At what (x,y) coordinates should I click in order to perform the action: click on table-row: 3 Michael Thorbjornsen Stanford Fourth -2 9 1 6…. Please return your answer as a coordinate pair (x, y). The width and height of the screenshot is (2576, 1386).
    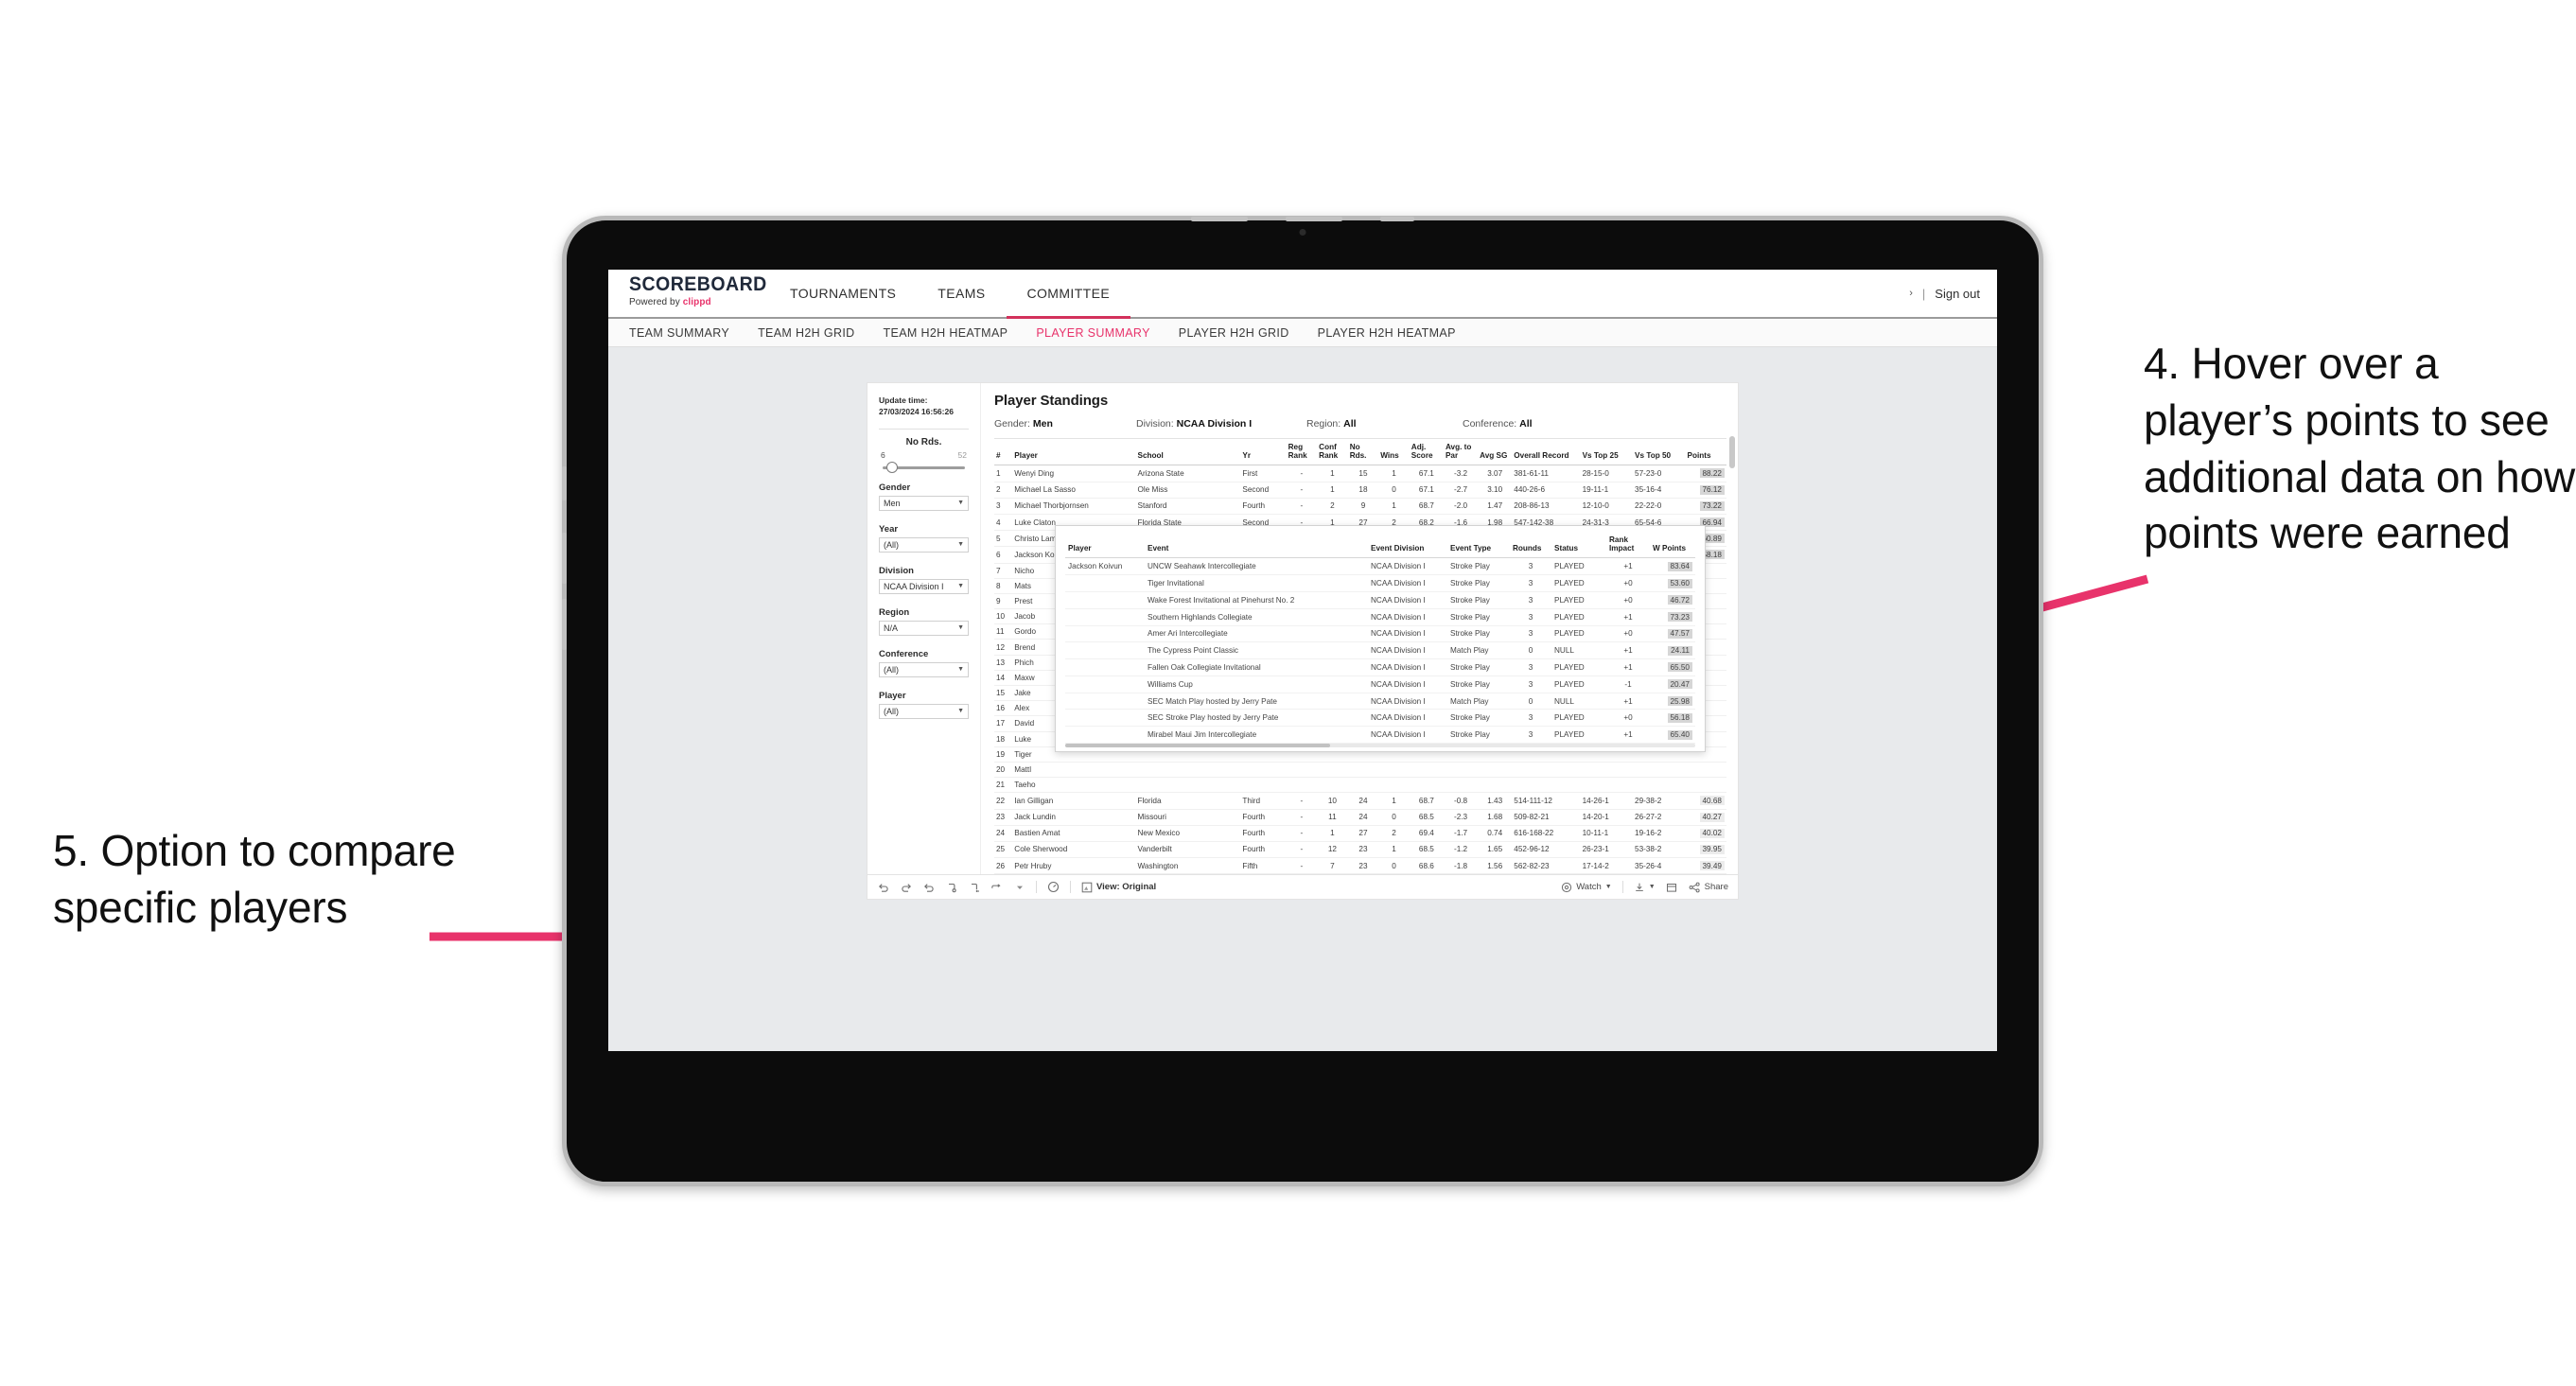
    Looking at the image, I should click on (1360, 506).